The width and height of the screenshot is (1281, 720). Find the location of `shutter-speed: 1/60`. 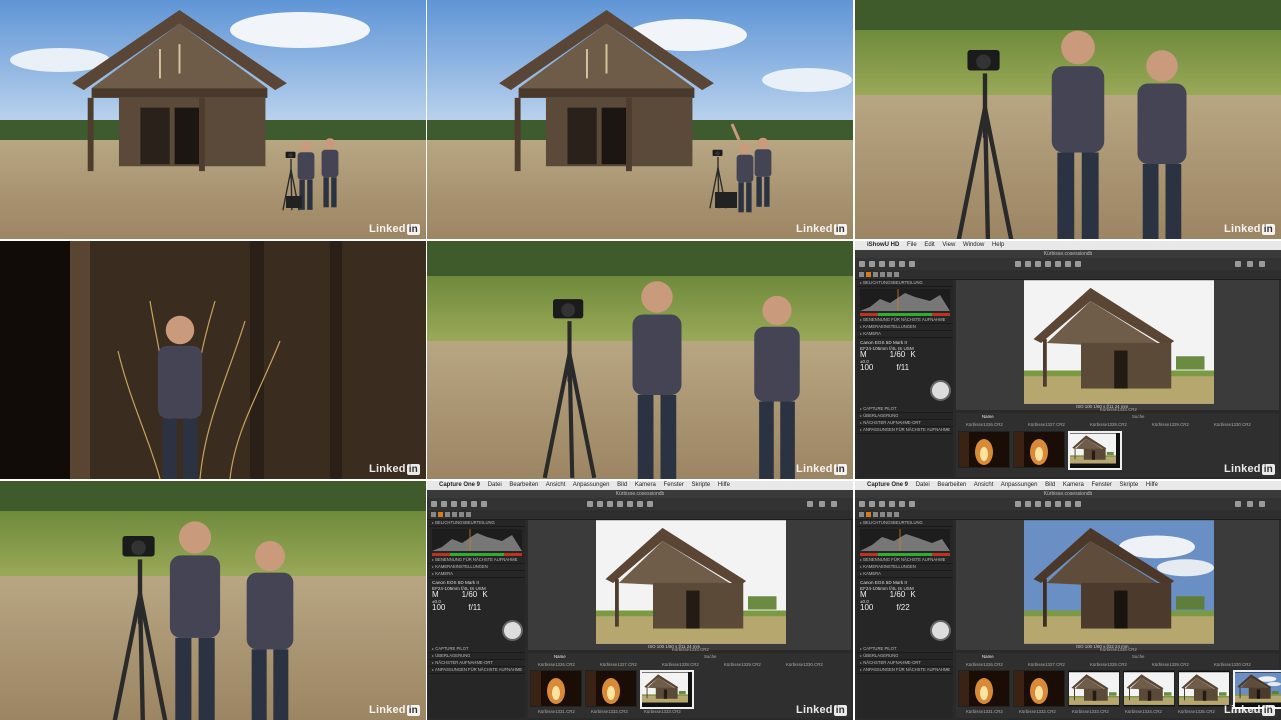

shutter-speed: 1/60 is located at coordinates (898, 354).